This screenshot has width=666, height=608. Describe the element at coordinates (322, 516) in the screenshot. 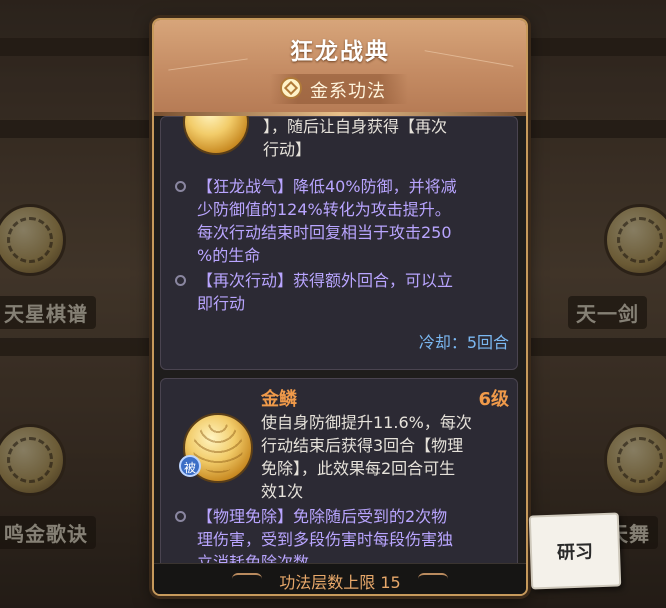

I see `effect-line: 【物理免除】免除随后受到的2次物` at that location.